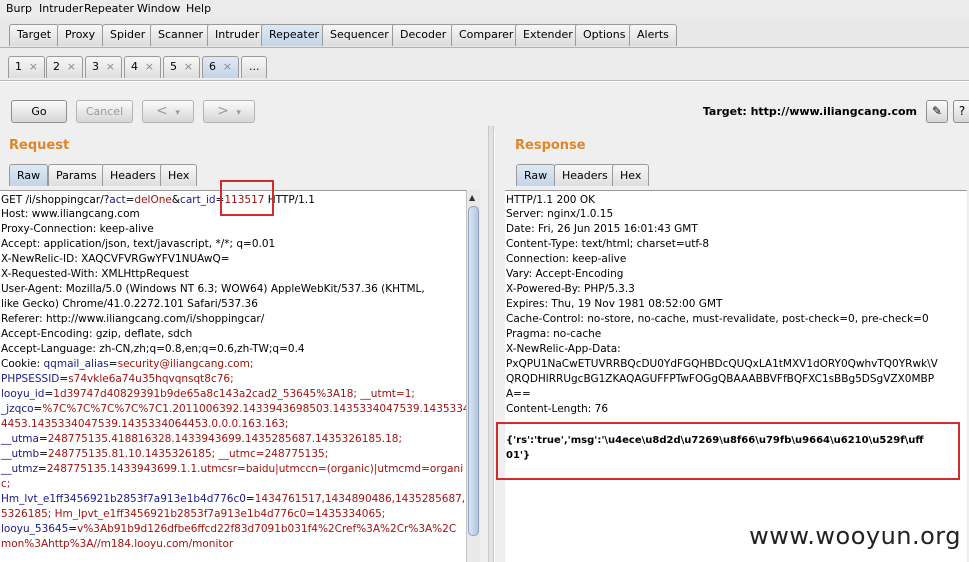 The image size is (969, 562). I want to click on request-scroll-thumb, so click(473, 371).